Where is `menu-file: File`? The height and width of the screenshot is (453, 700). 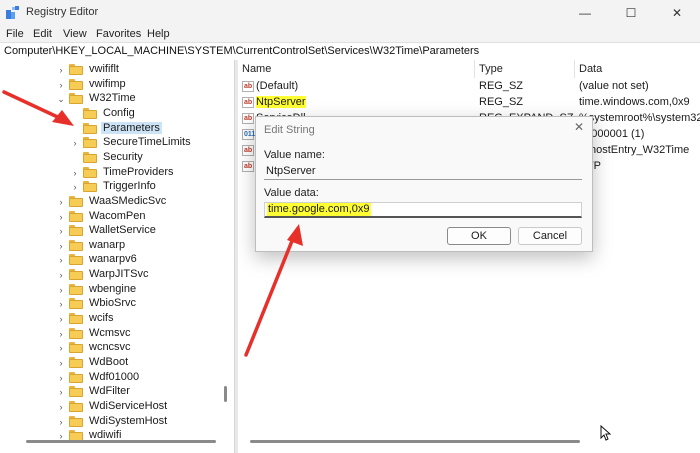 menu-file: File is located at coordinates (15, 34).